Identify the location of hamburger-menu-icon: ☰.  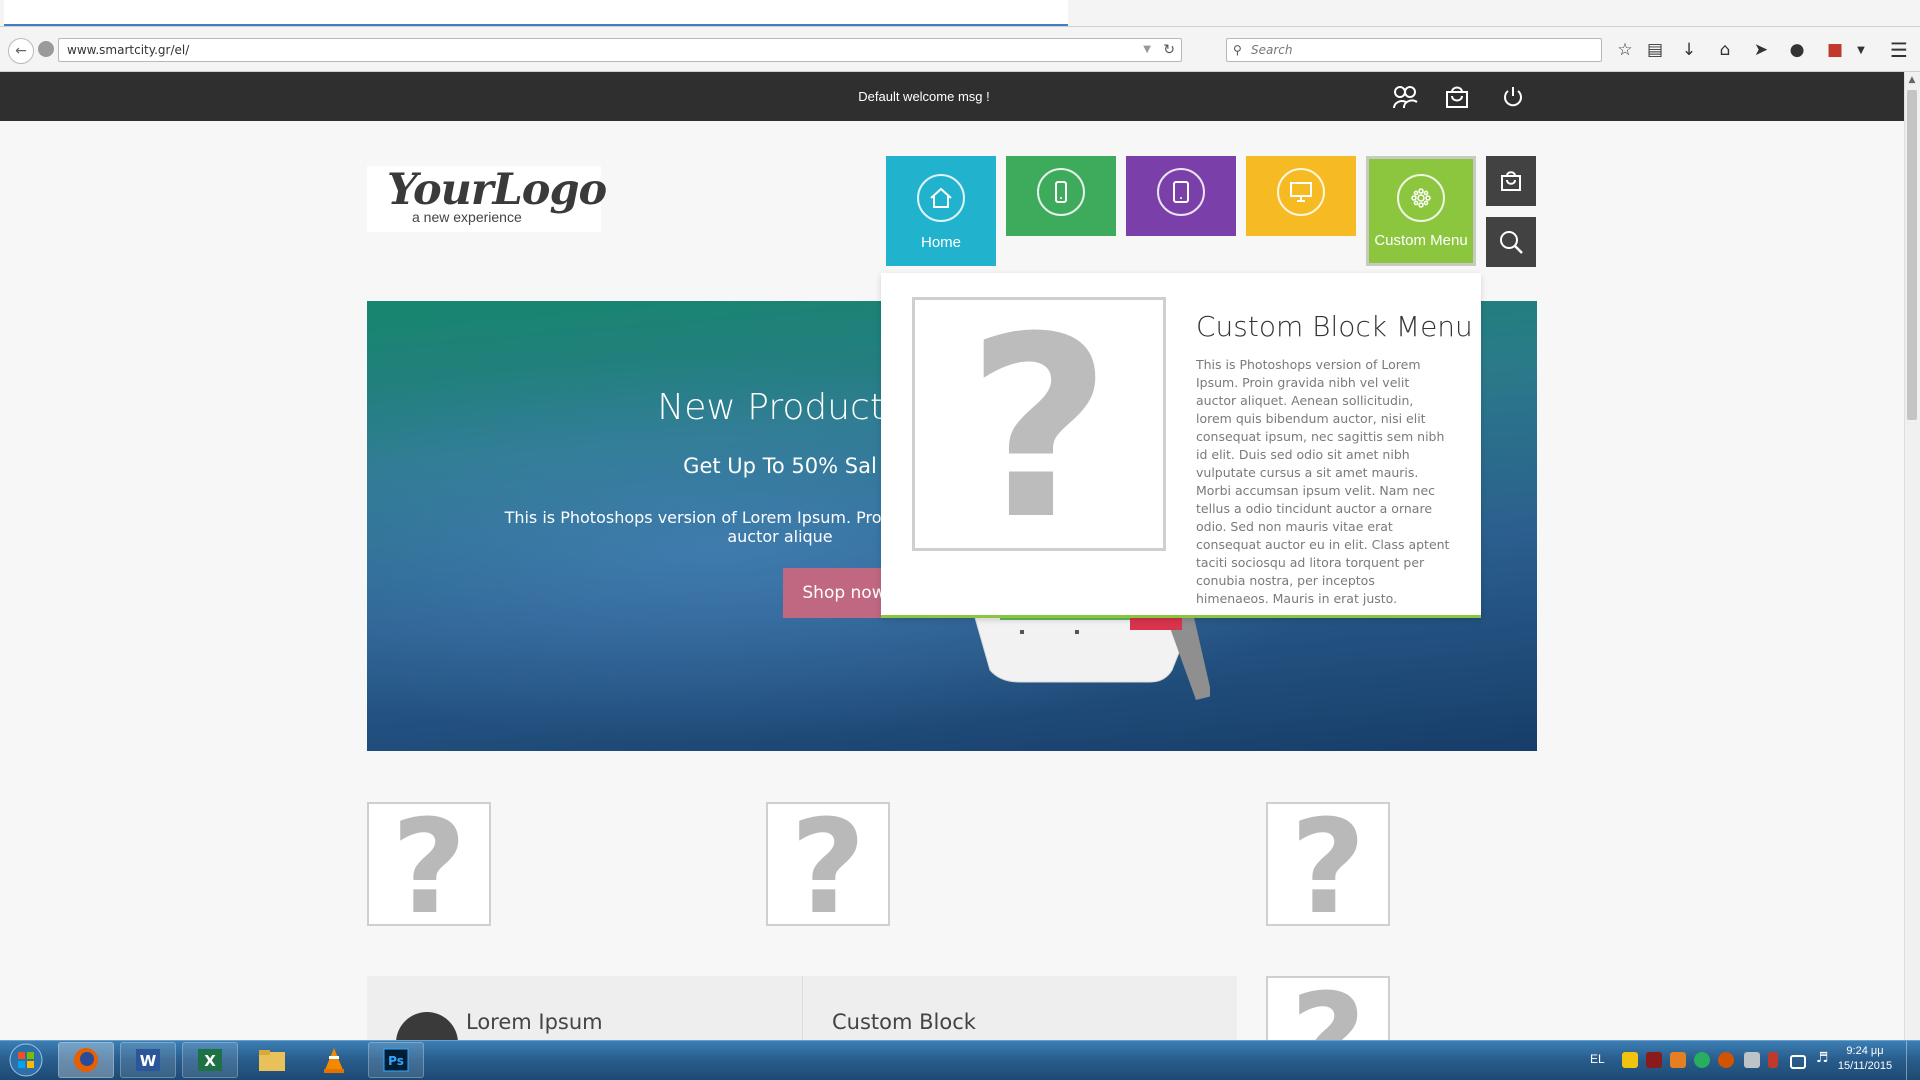
(1899, 50).